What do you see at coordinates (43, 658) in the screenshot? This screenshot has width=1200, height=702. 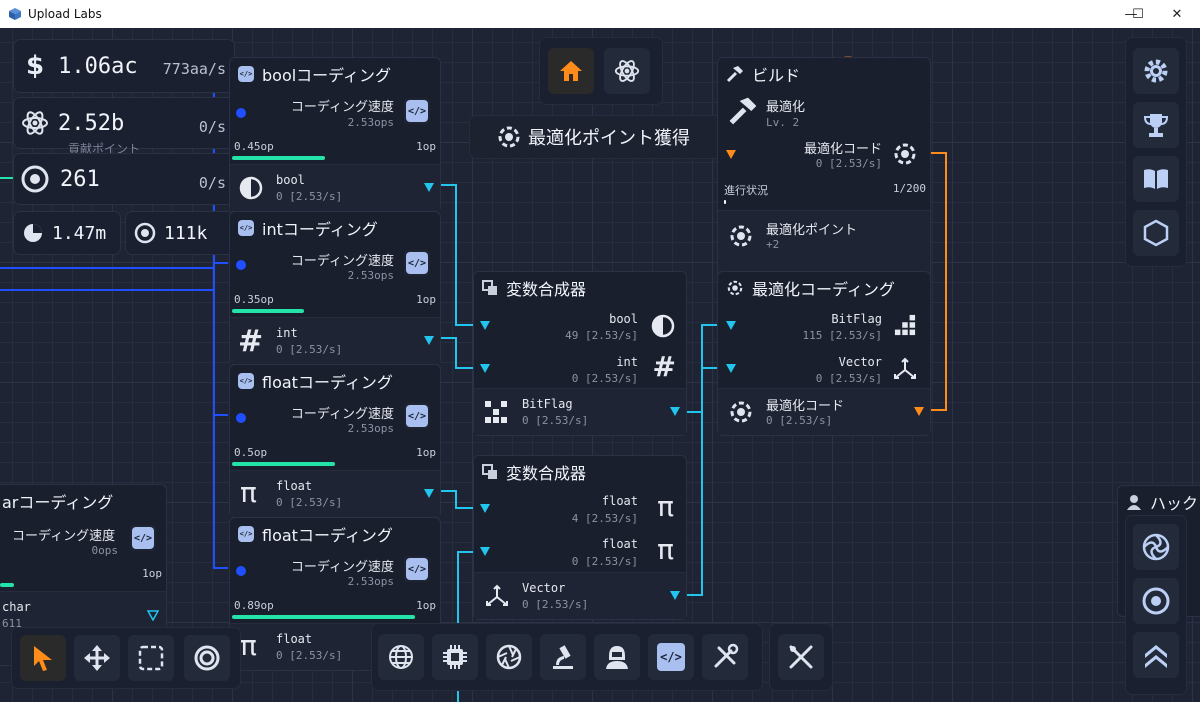 I see `select-tool` at bounding box center [43, 658].